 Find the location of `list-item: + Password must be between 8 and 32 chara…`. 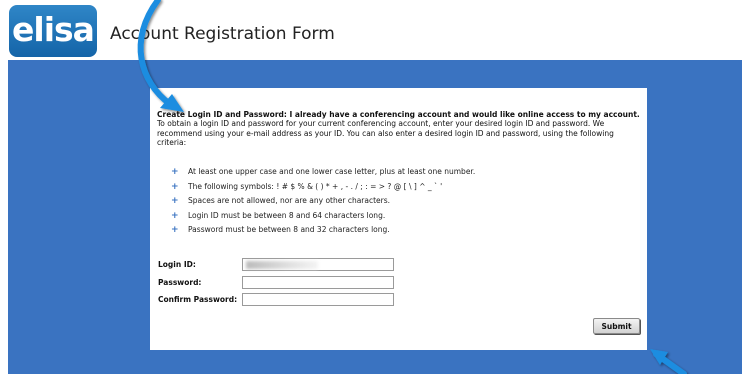

list-item: + Password must be between 8 and 32 chara… is located at coordinates (406, 230).